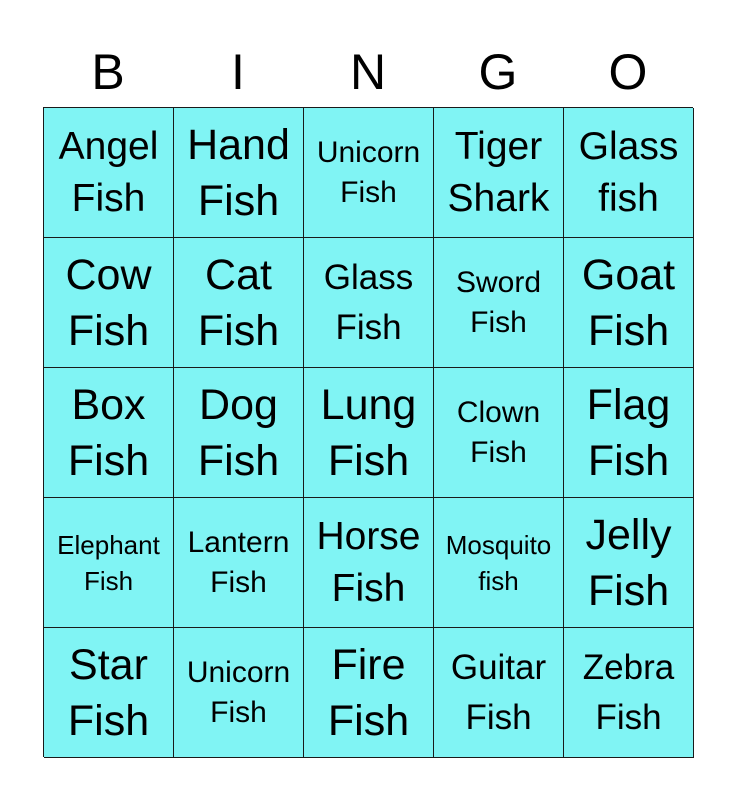 The image size is (736, 800). What do you see at coordinates (628, 72) in the screenshot?
I see `header-letter-o: O` at bounding box center [628, 72].